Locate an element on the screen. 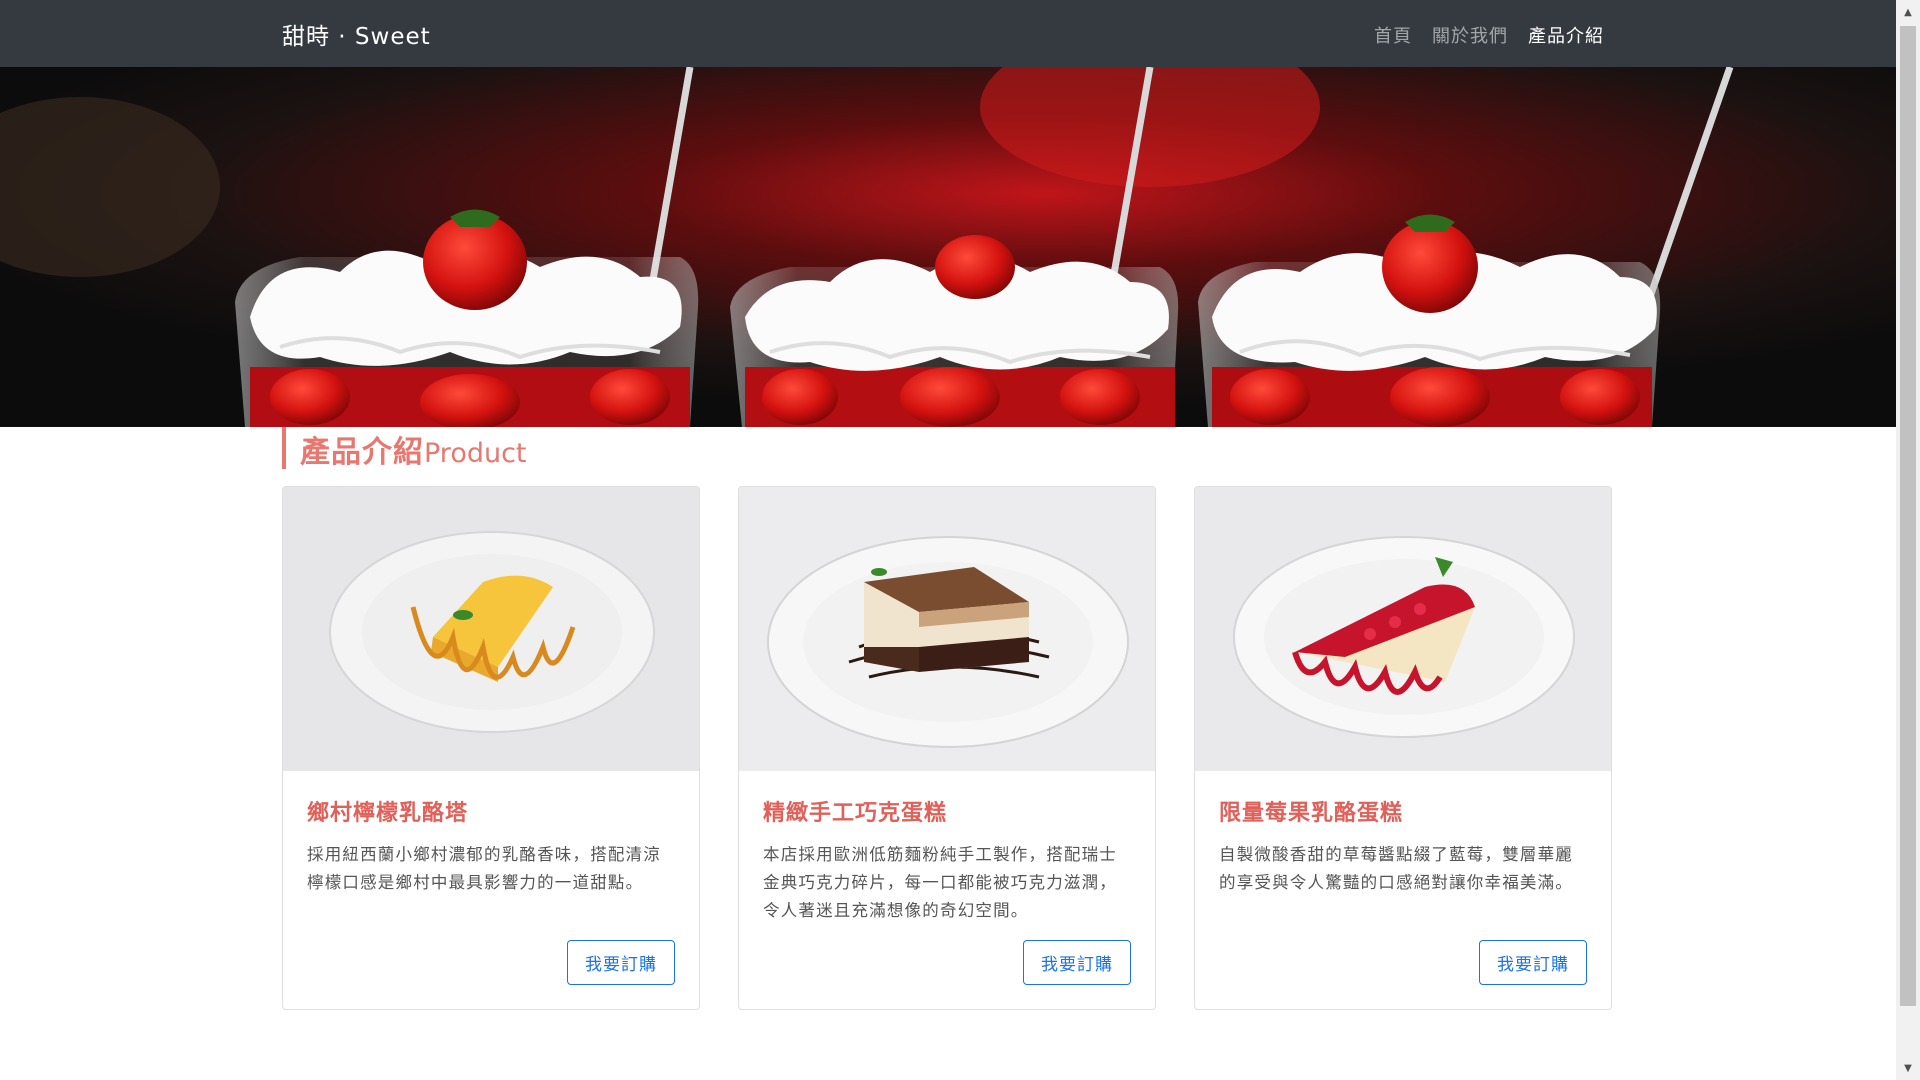 Image resolution: width=1920 pixels, height=1080 pixels. scroll-up-arrow-icon: ▲ is located at coordinates (1908, 12).